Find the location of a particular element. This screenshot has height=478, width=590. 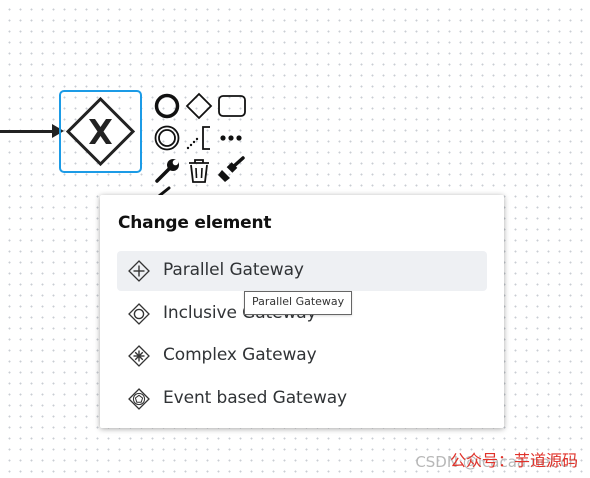

popup-item-label: Parallel Gateway is located at coordinates (233, 270).